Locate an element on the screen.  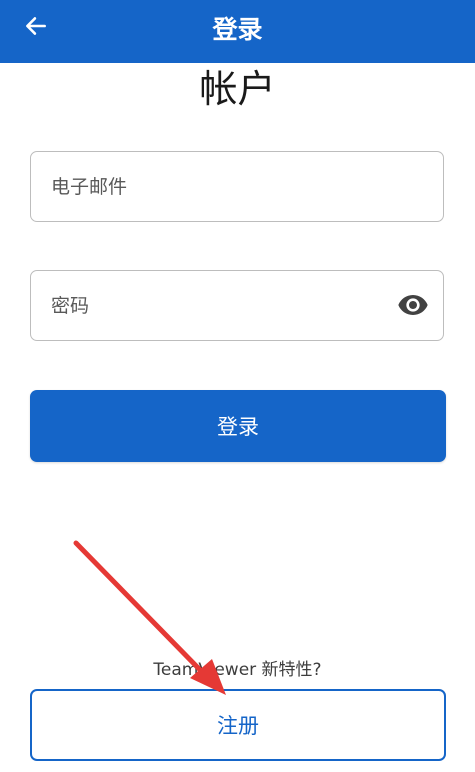
whats-new-link: TeamViewer 新特性? is located at coordinates (237, 667).